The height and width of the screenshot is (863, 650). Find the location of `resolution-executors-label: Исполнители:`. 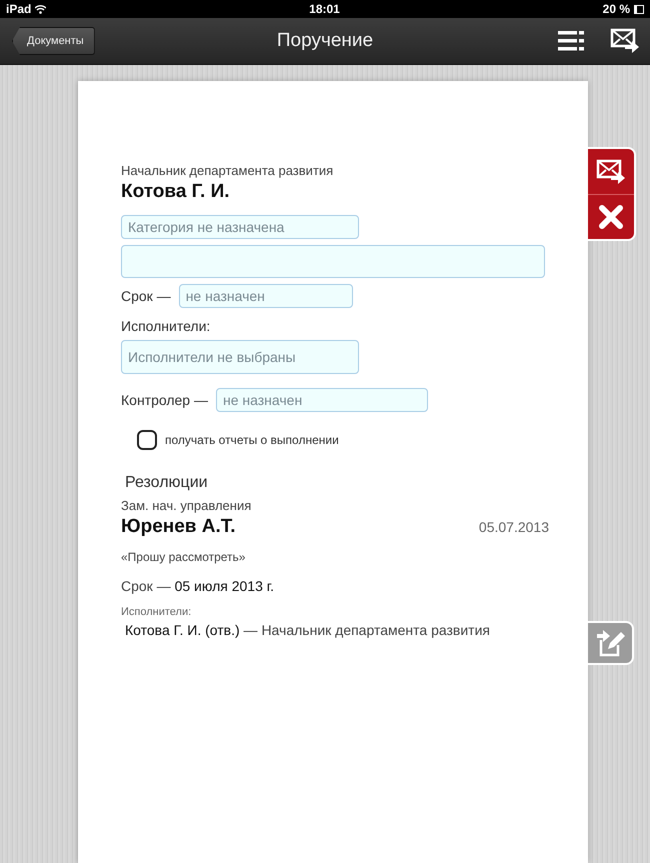

resolution-executors-label: Исполнители: is located at coordinates (156, 612).